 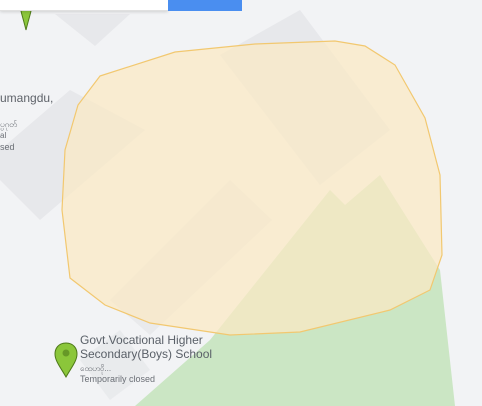 What do you see at coordinates (3, 135) in the screenshot?
I see `place-label-sub: al` at bounding box center [3, 135].